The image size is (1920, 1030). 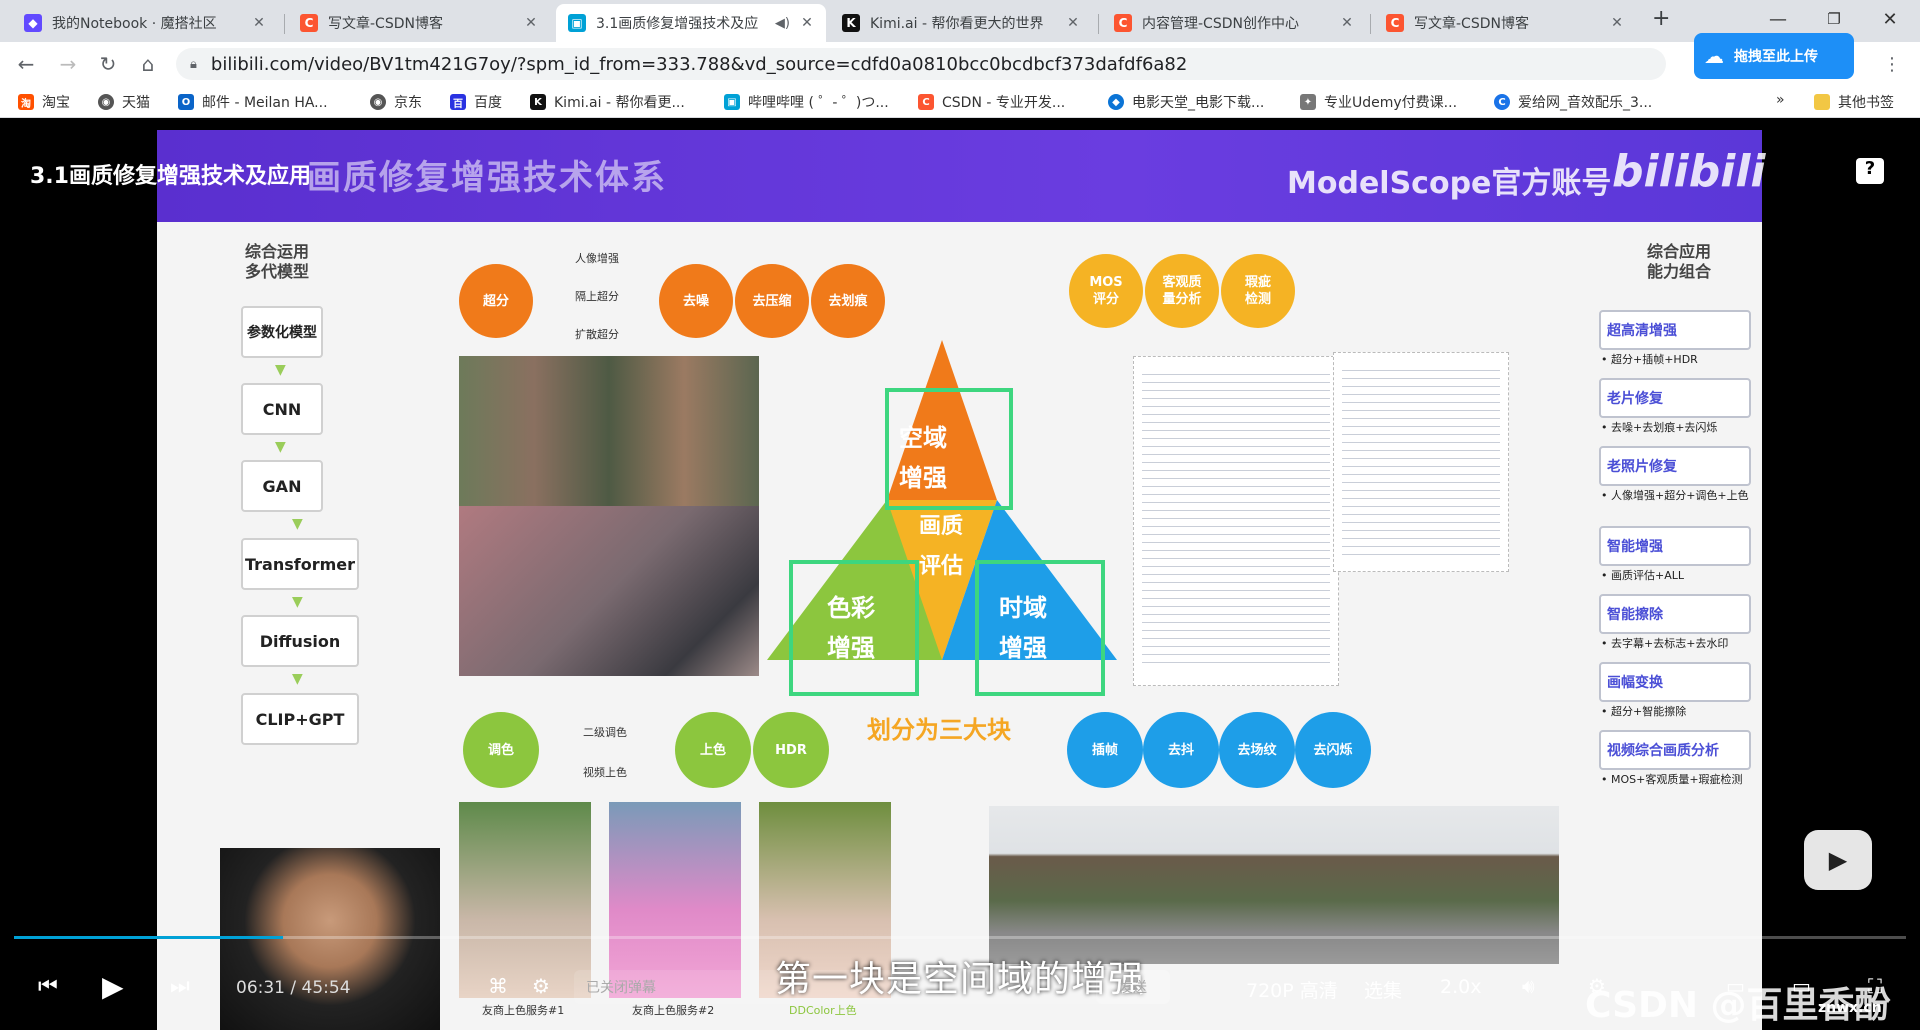 I want to click on colorize-sample-2-image, so click(x=675, y=900).